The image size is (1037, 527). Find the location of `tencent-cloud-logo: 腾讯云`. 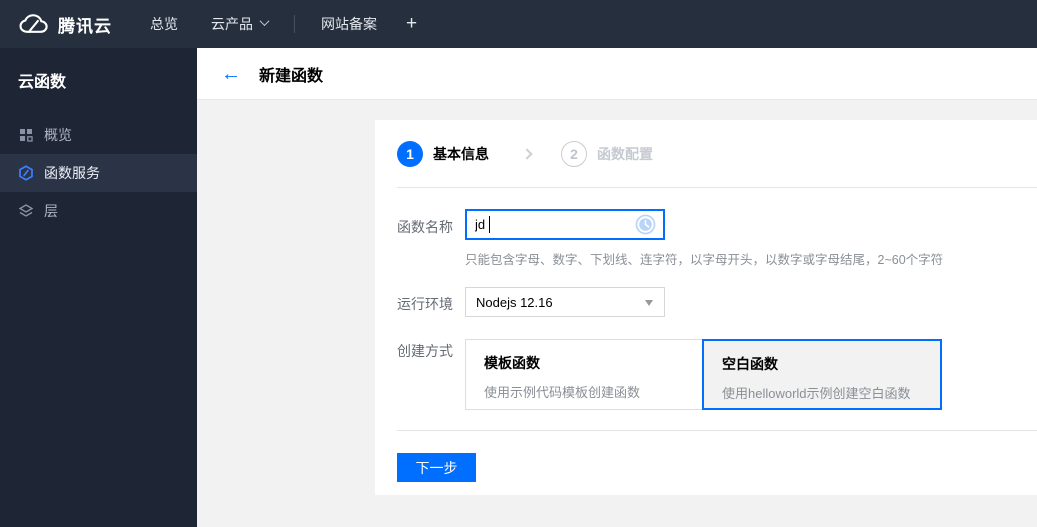

tencent-cloud-logo: 腾讯云 is located at coordinates (65, 24).